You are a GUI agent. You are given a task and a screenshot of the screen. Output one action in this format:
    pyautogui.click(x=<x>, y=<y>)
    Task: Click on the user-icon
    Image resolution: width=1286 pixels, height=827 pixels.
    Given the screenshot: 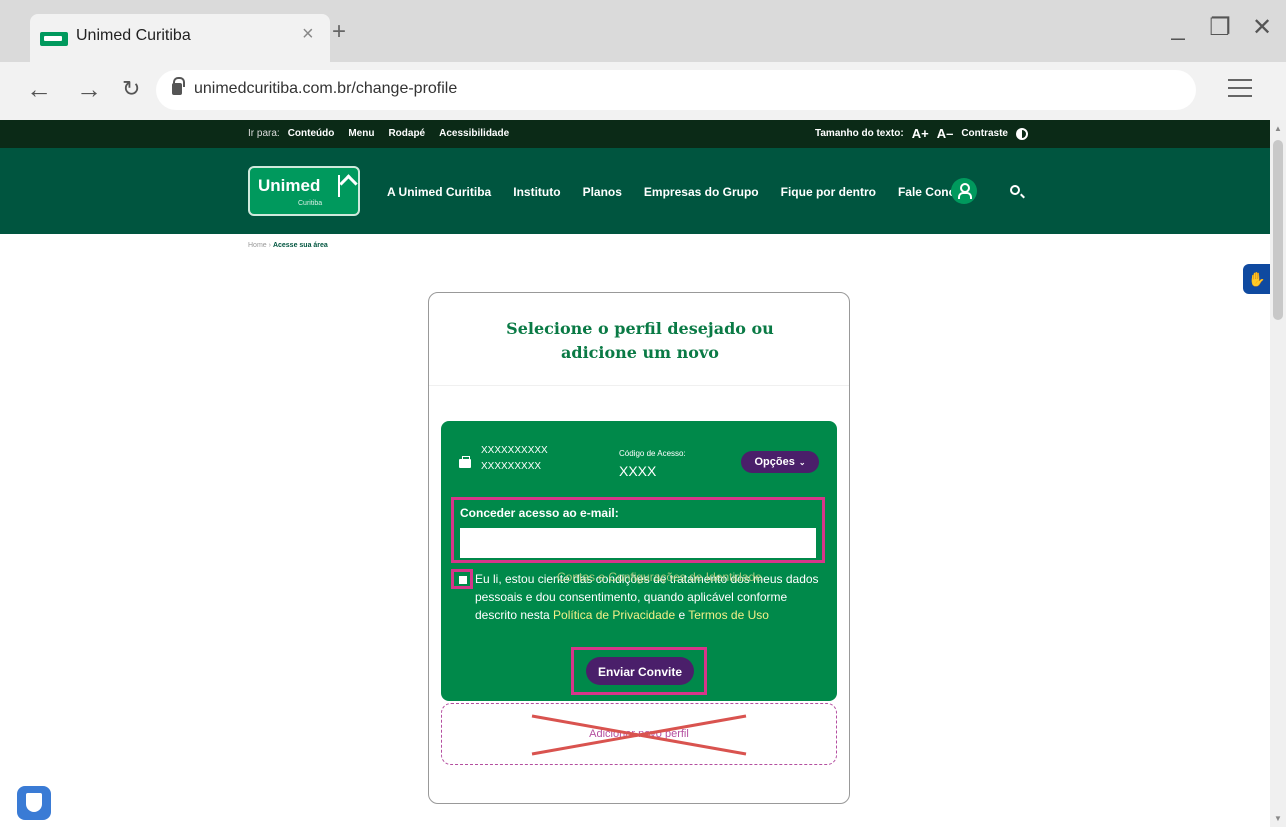 What is the action you would take?
    pyautogui.click(x=964, y=191)
    